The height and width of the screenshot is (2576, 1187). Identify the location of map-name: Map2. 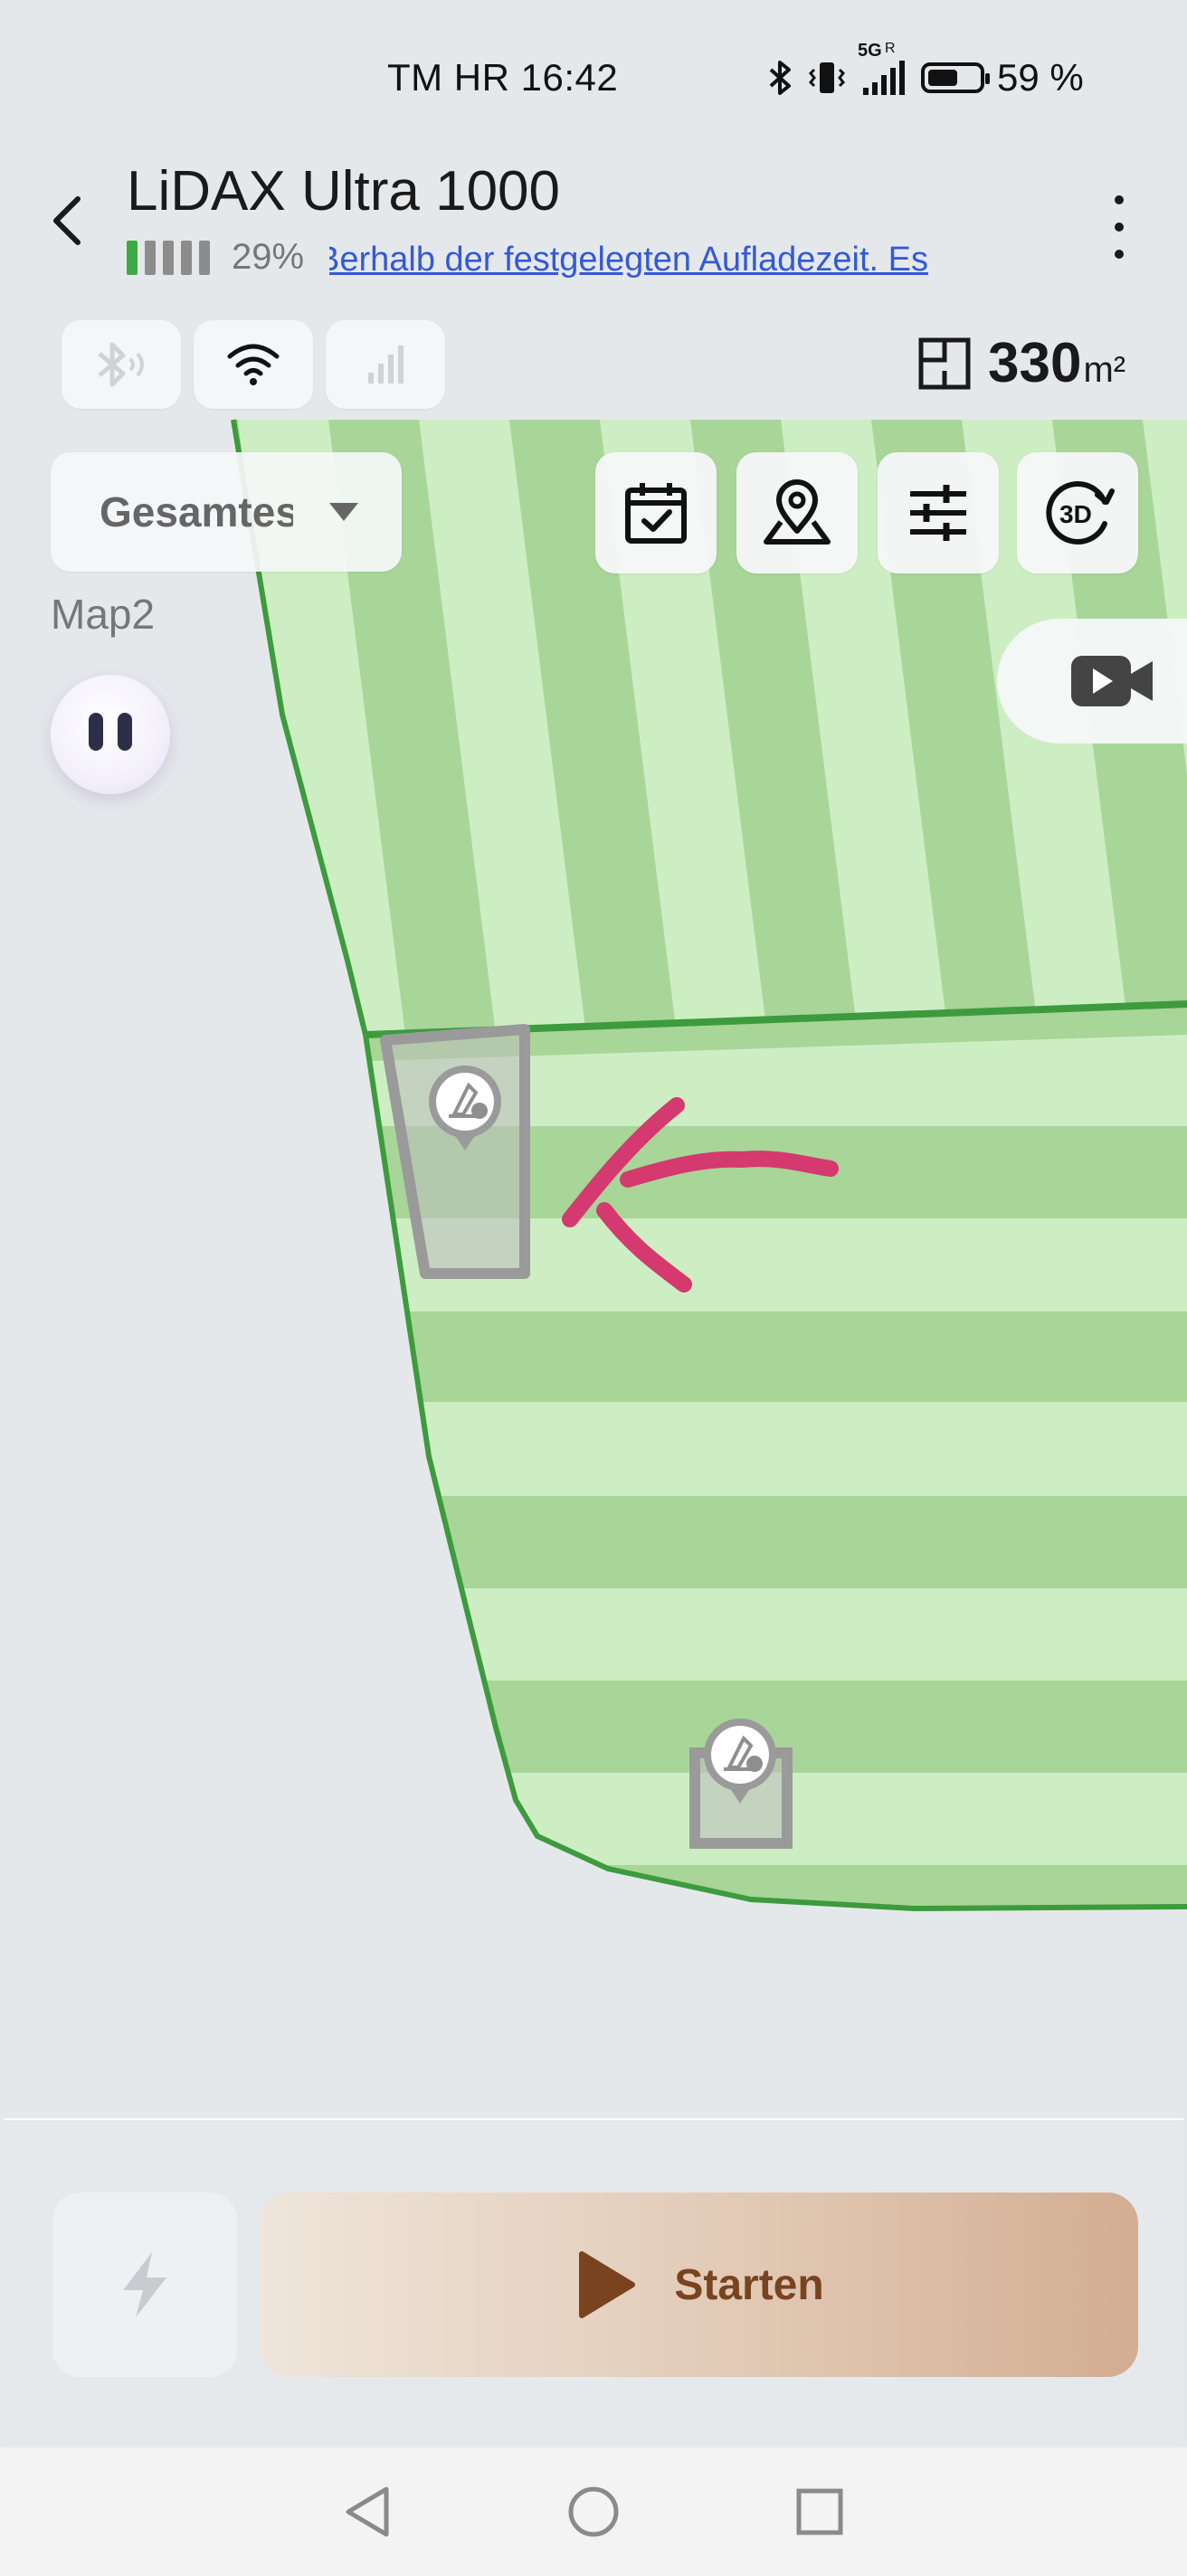
(103, 615).